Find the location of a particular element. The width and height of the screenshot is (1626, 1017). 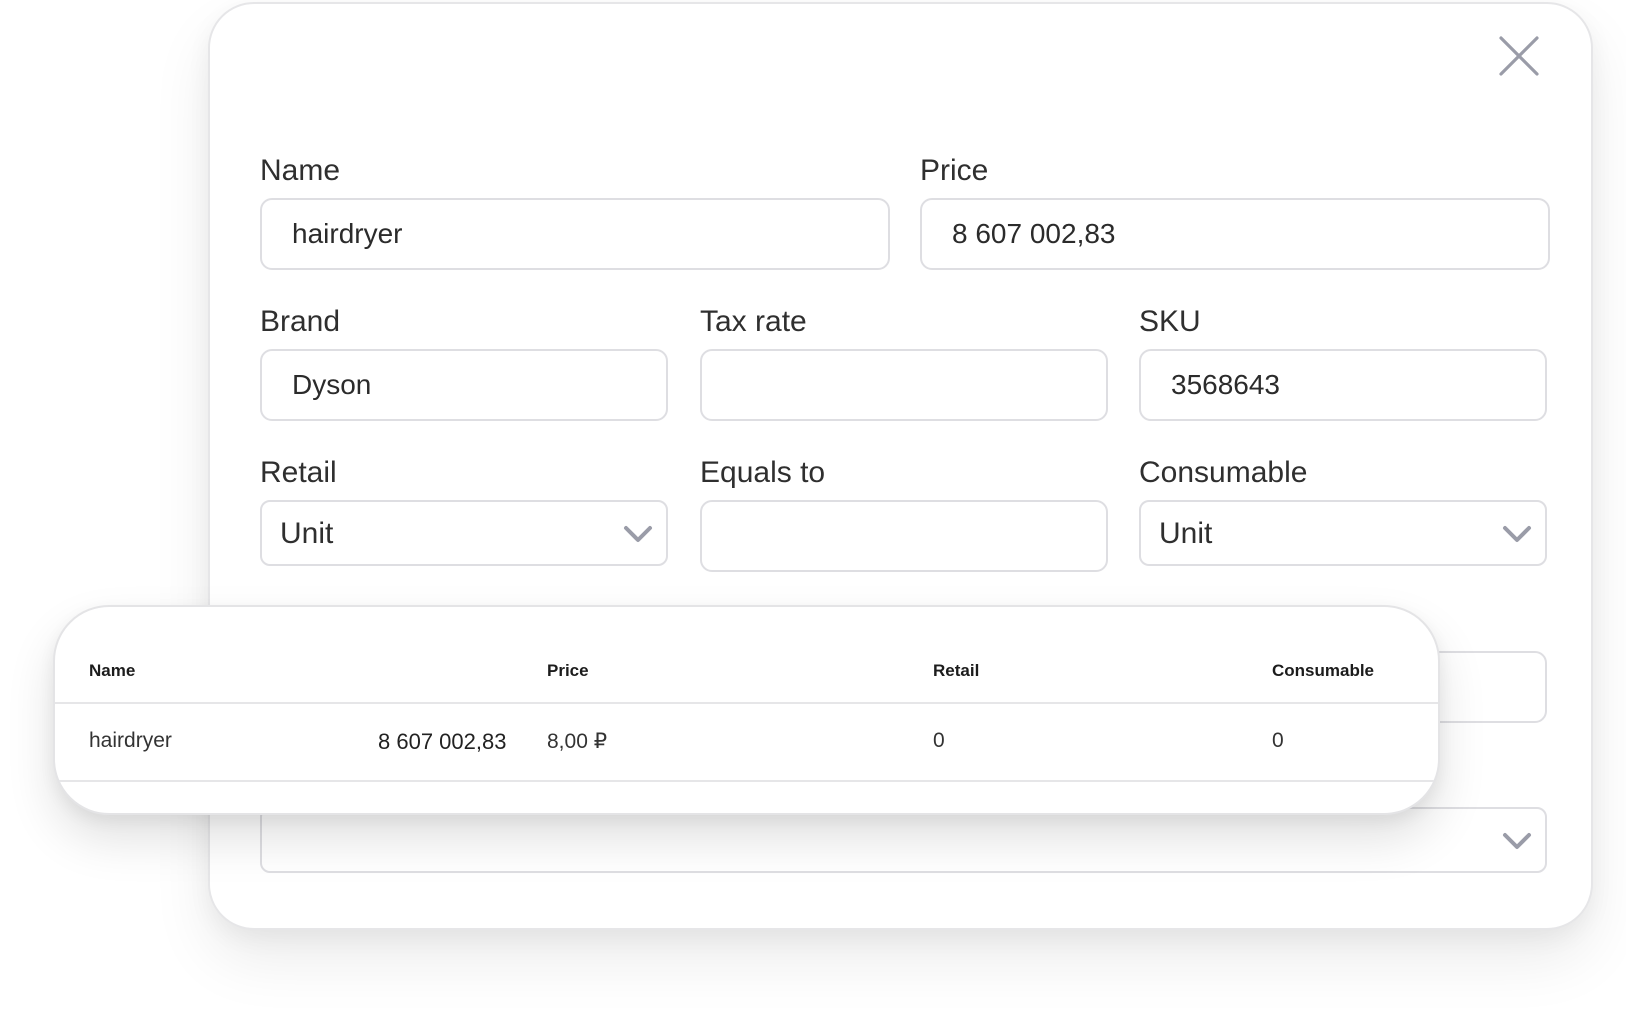

row-divider is located at coordinates (746, 781).